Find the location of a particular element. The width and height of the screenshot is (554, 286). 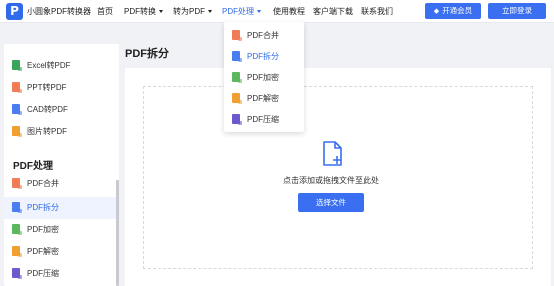

dropdown-item-pdf-decrypt: PDF解密 is located at coordinates (255, 99).